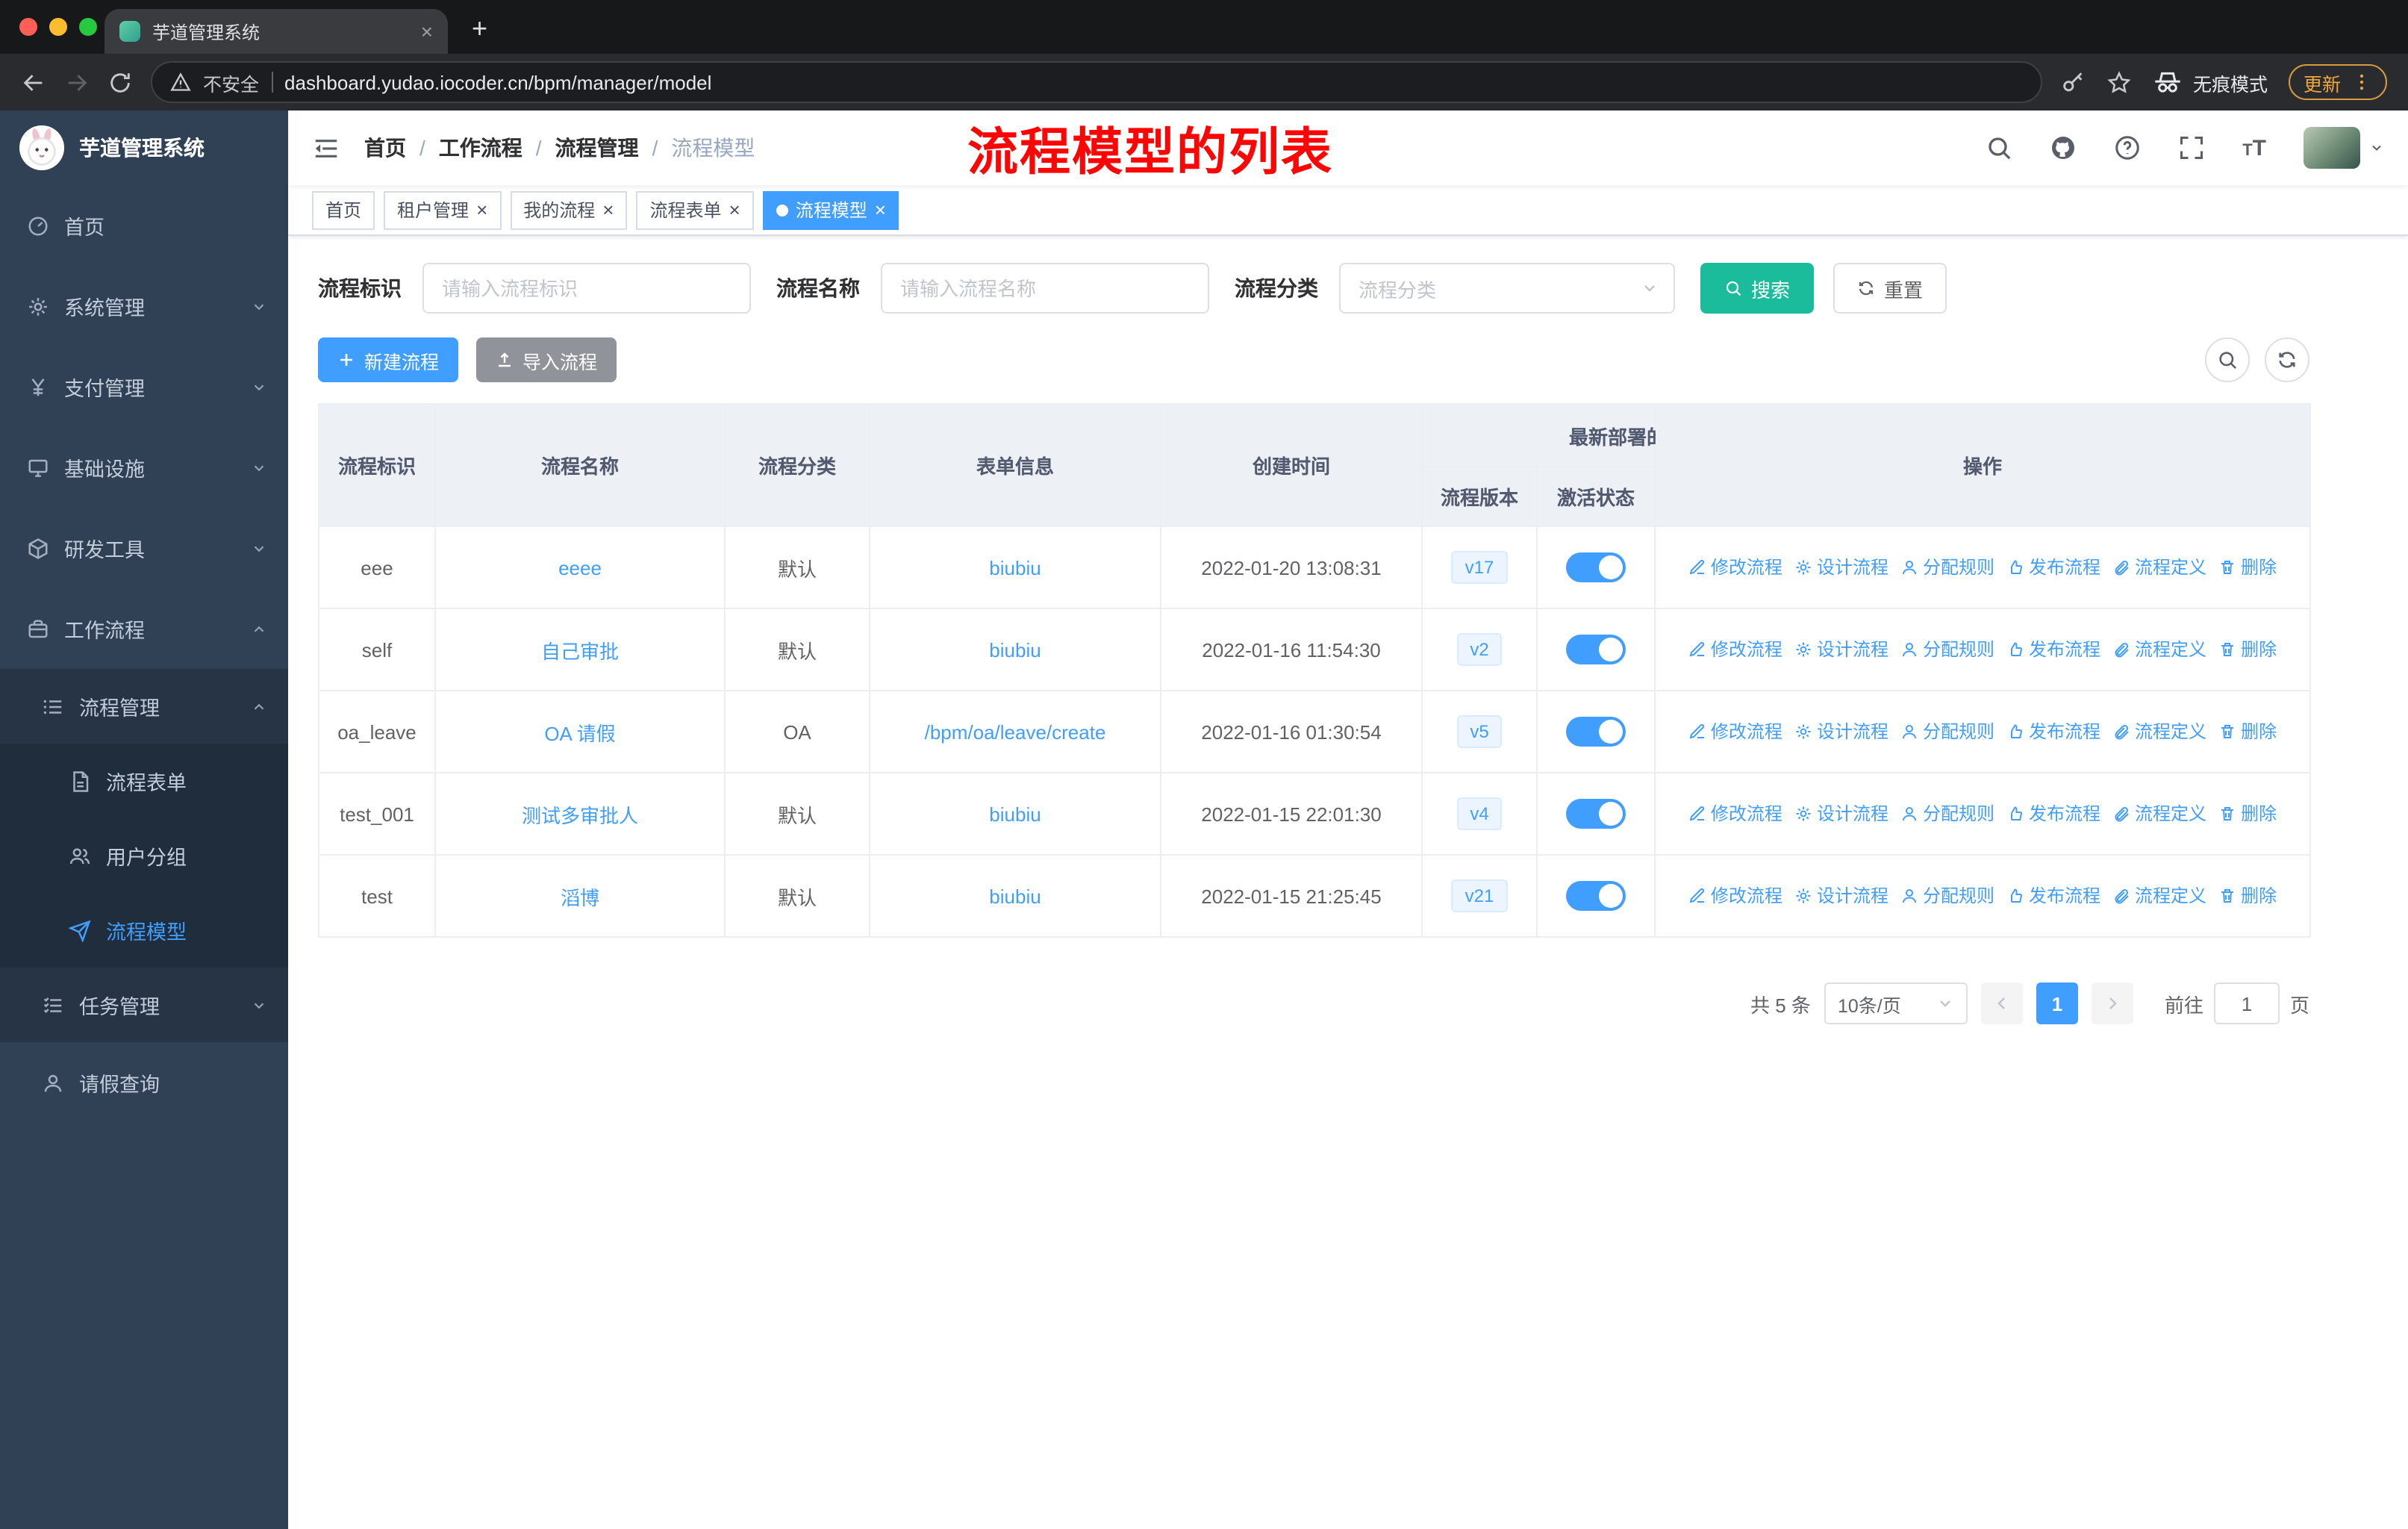 This screenshot has height=1529, width=2408. I want to click on back-icon, so click(33, 82).